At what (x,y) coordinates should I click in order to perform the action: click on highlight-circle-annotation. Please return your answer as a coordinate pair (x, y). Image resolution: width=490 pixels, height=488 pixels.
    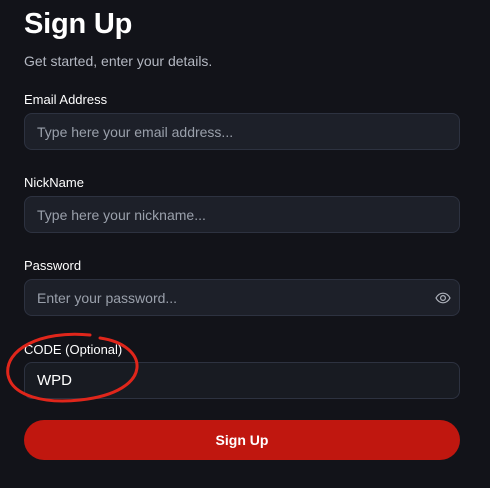
    Looking at the image, I should click on (72, 367).